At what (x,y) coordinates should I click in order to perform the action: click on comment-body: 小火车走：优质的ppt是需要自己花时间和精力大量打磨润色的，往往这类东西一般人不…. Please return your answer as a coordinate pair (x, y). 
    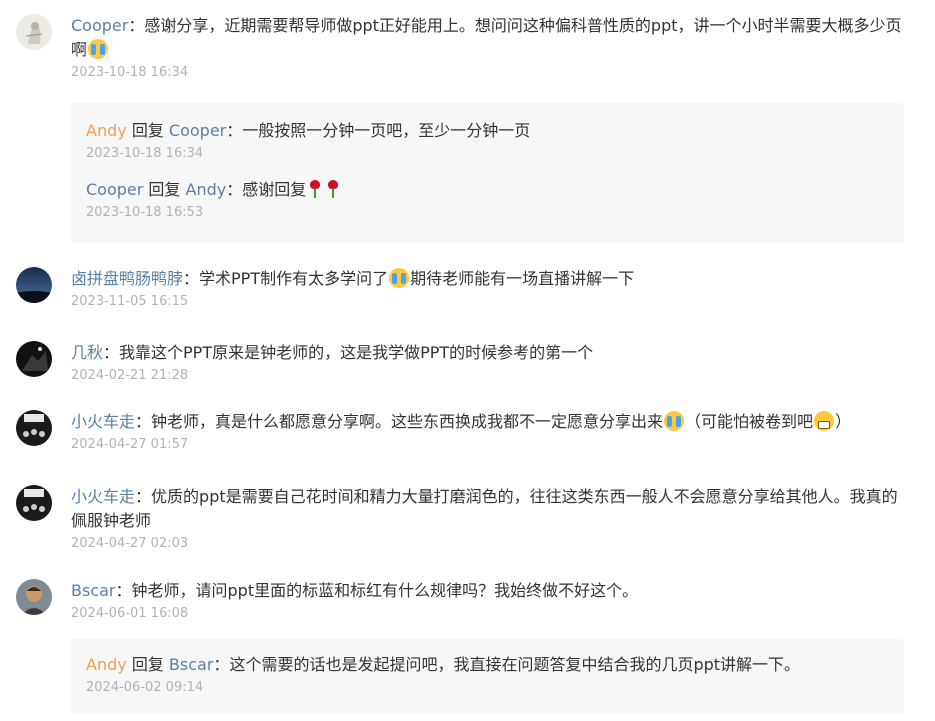
    Looking at the image, I should click on (488, 519).